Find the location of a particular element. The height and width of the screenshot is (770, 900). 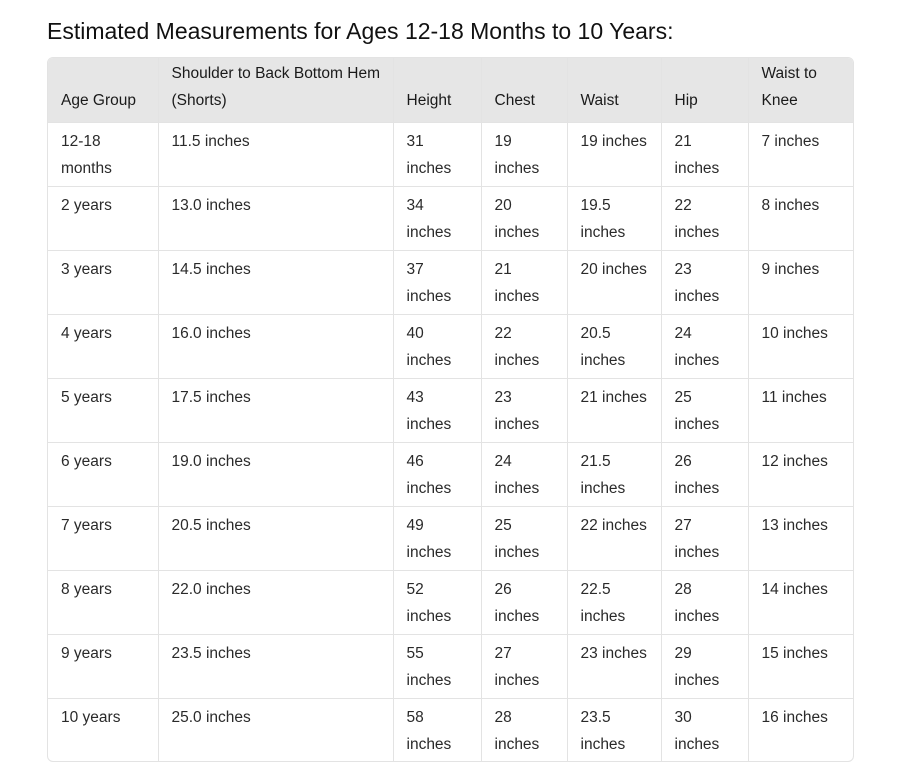

waist-cell: 22 inches is located at coordinates (613, 537).